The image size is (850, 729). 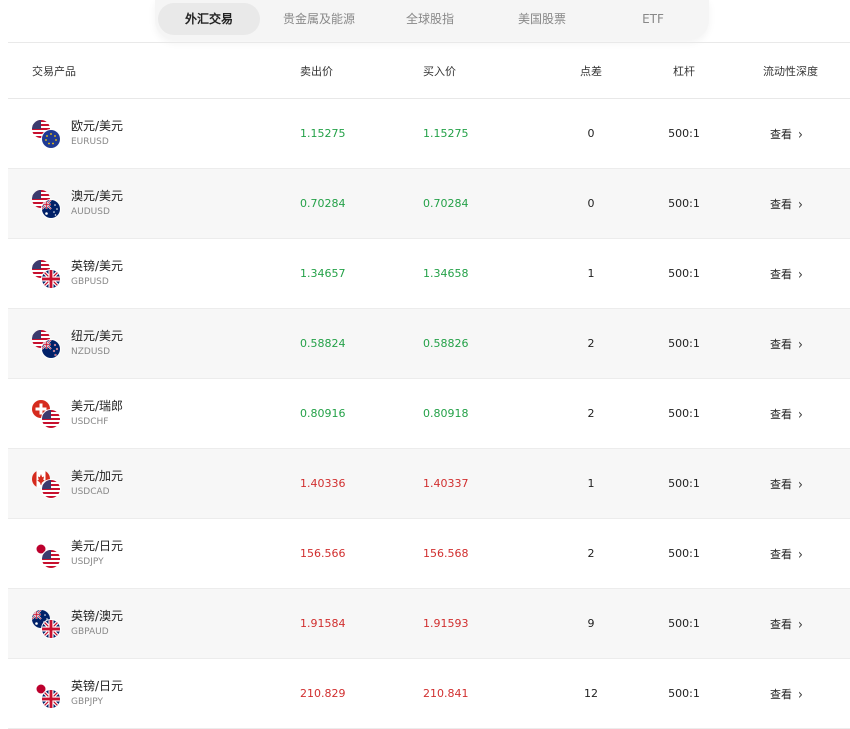 I want to click on buy-price: 1.15275, so click(x=446, y=133).